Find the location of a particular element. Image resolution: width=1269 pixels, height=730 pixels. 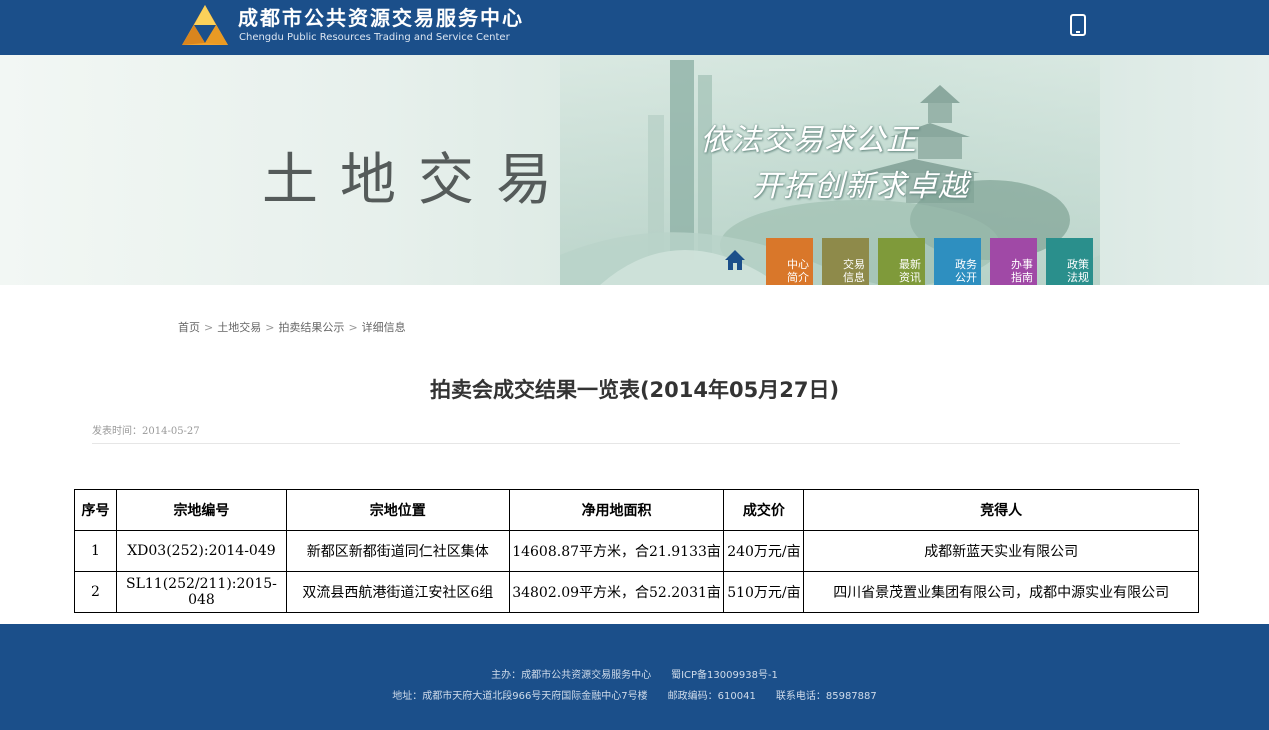

table-cell: SL11(252/211):2015-048 is located at coordinates (201, 592).